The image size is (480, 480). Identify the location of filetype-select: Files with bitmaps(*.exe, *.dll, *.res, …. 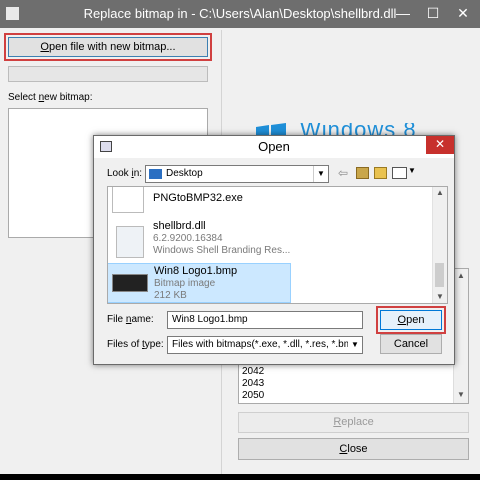
(265, 345).